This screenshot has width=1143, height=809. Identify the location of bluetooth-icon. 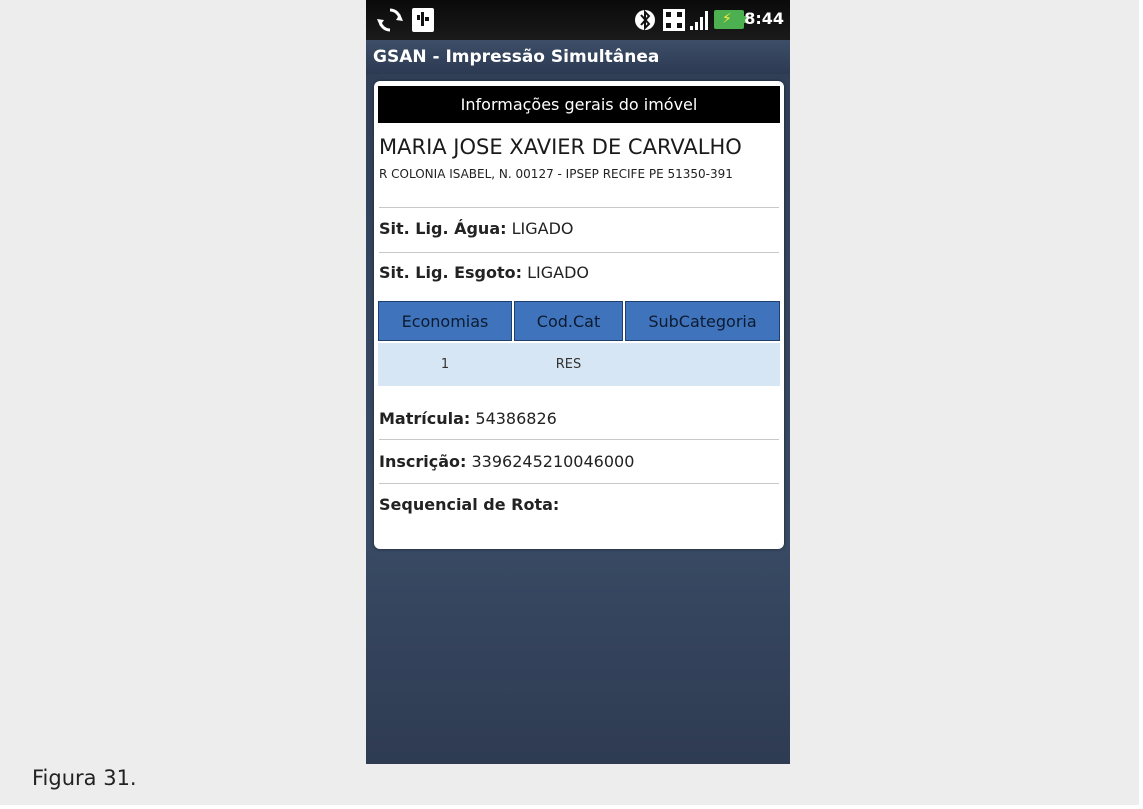
(648, 20).